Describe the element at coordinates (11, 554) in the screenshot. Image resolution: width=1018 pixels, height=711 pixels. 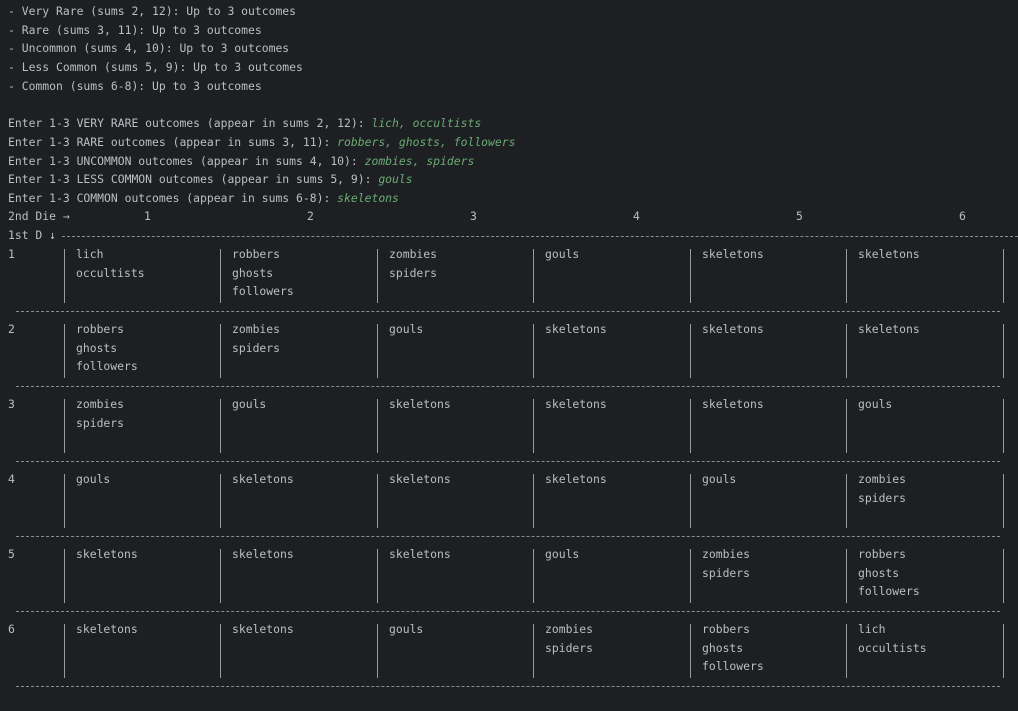
I see `row-header: 5` at that location.